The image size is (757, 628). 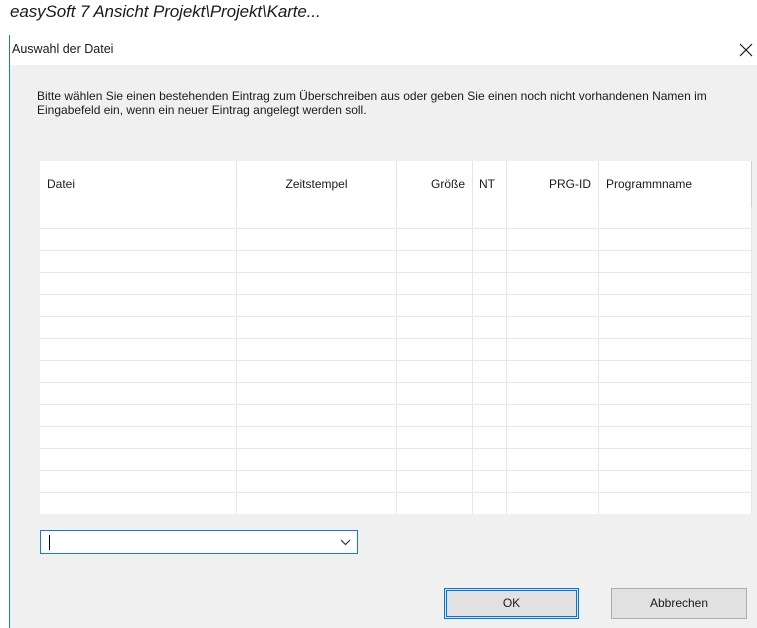 What do you see at coordinates (679, 603) in the screenshot?
I see `cancel-button: Abbrechen` at bounding box center [679, 603].